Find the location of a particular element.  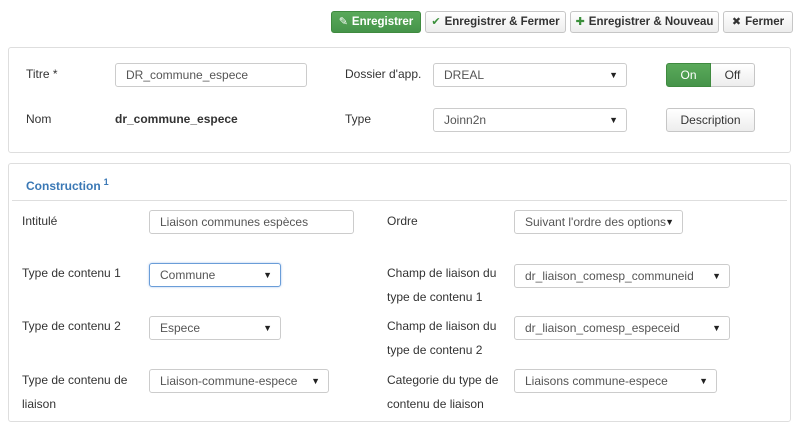

save-new-label: Enregistrer & Nouveau is located at coordinates (651, 22).